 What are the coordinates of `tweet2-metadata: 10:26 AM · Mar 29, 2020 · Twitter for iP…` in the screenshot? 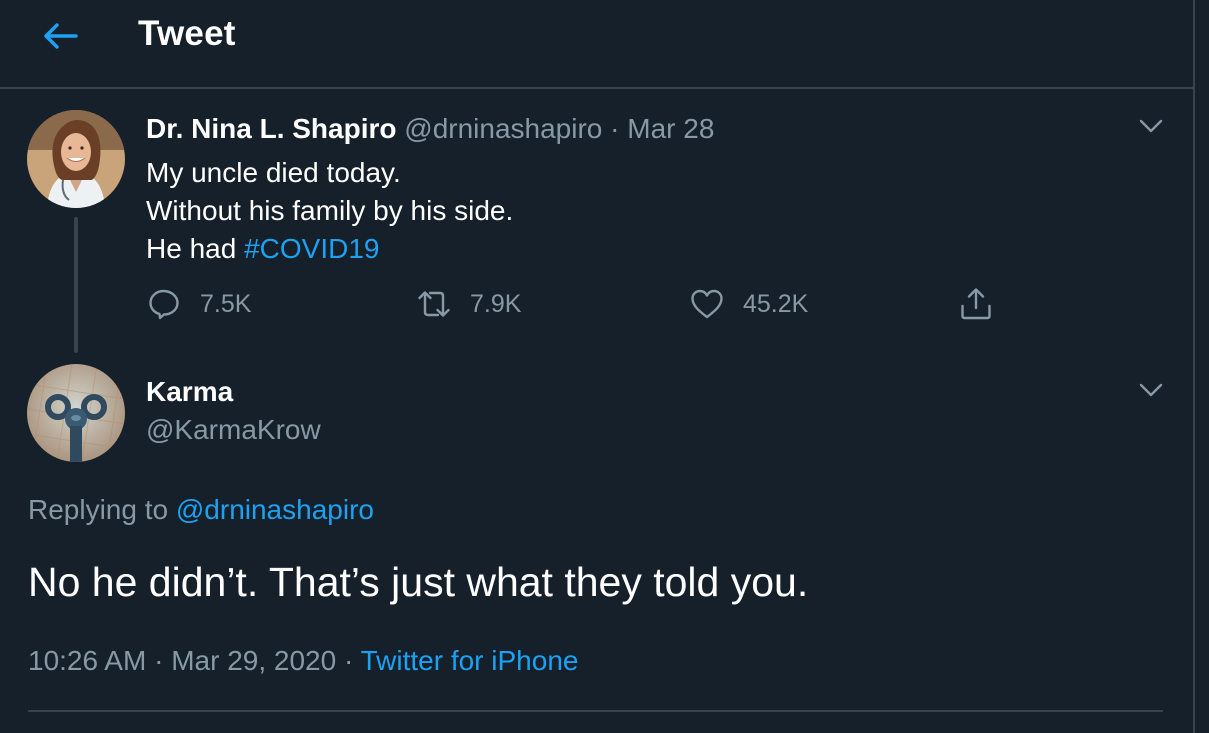 It's located at (303, 661).